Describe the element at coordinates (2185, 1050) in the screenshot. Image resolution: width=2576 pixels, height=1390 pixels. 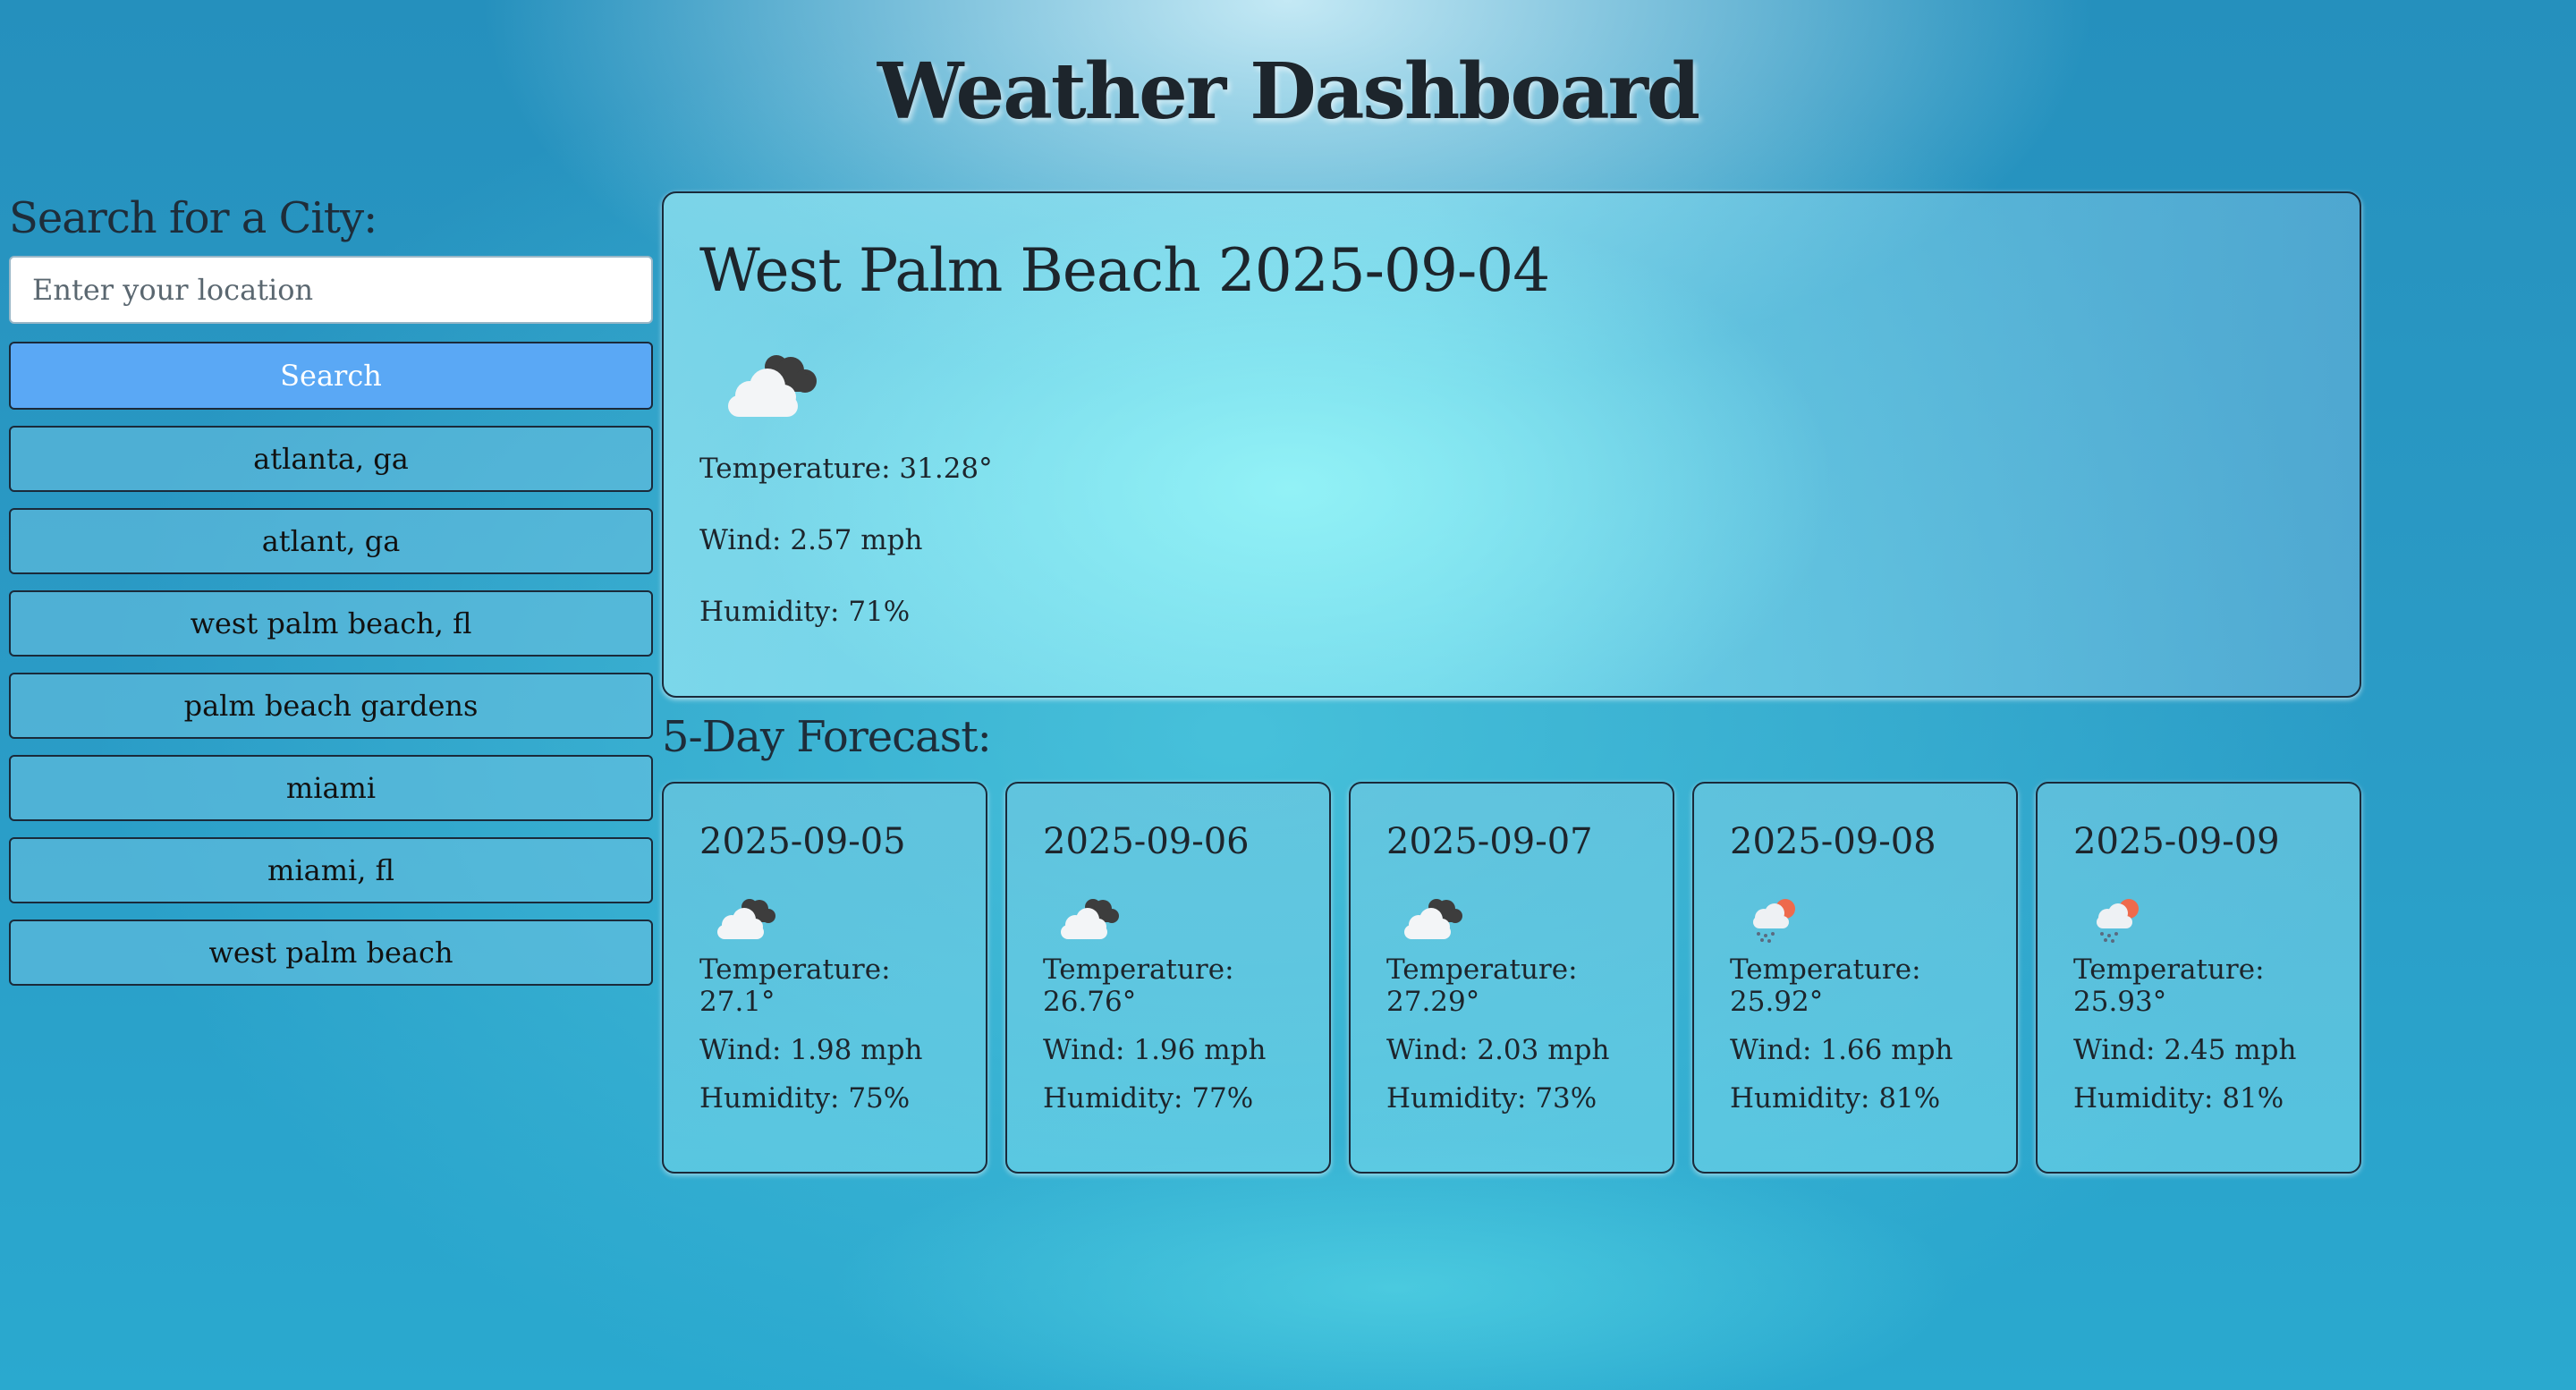
I see `forecast-wind: Wind: 2.45 mph` at that location.